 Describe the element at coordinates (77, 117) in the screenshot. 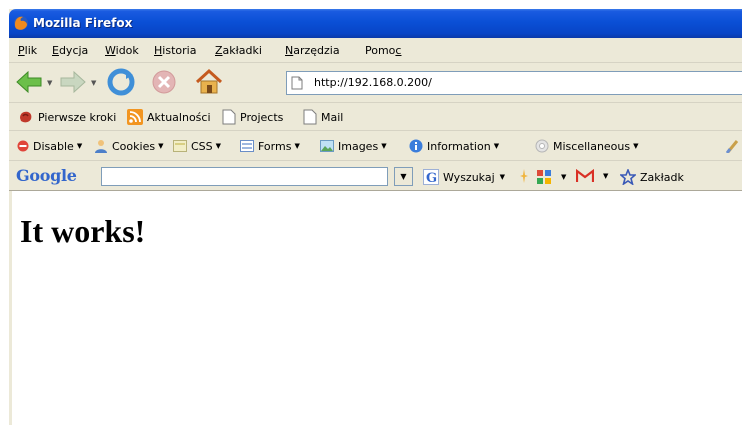

I see `bookmark-label: Pierwsze kroki` at that location.